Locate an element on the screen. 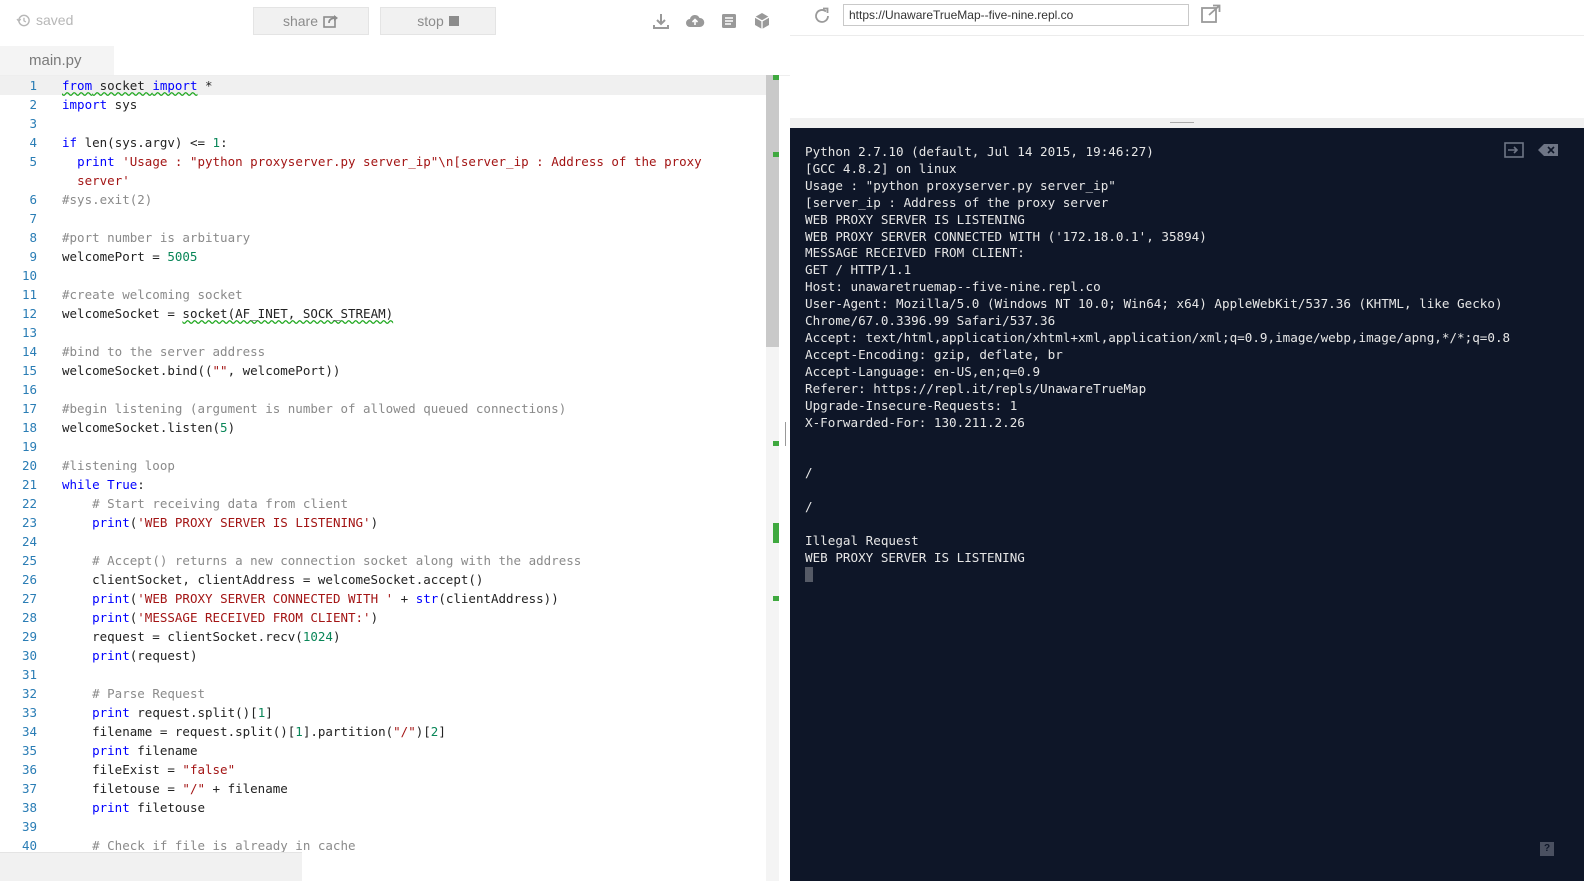  line-number: 23 is located at coordinates (29, 522).